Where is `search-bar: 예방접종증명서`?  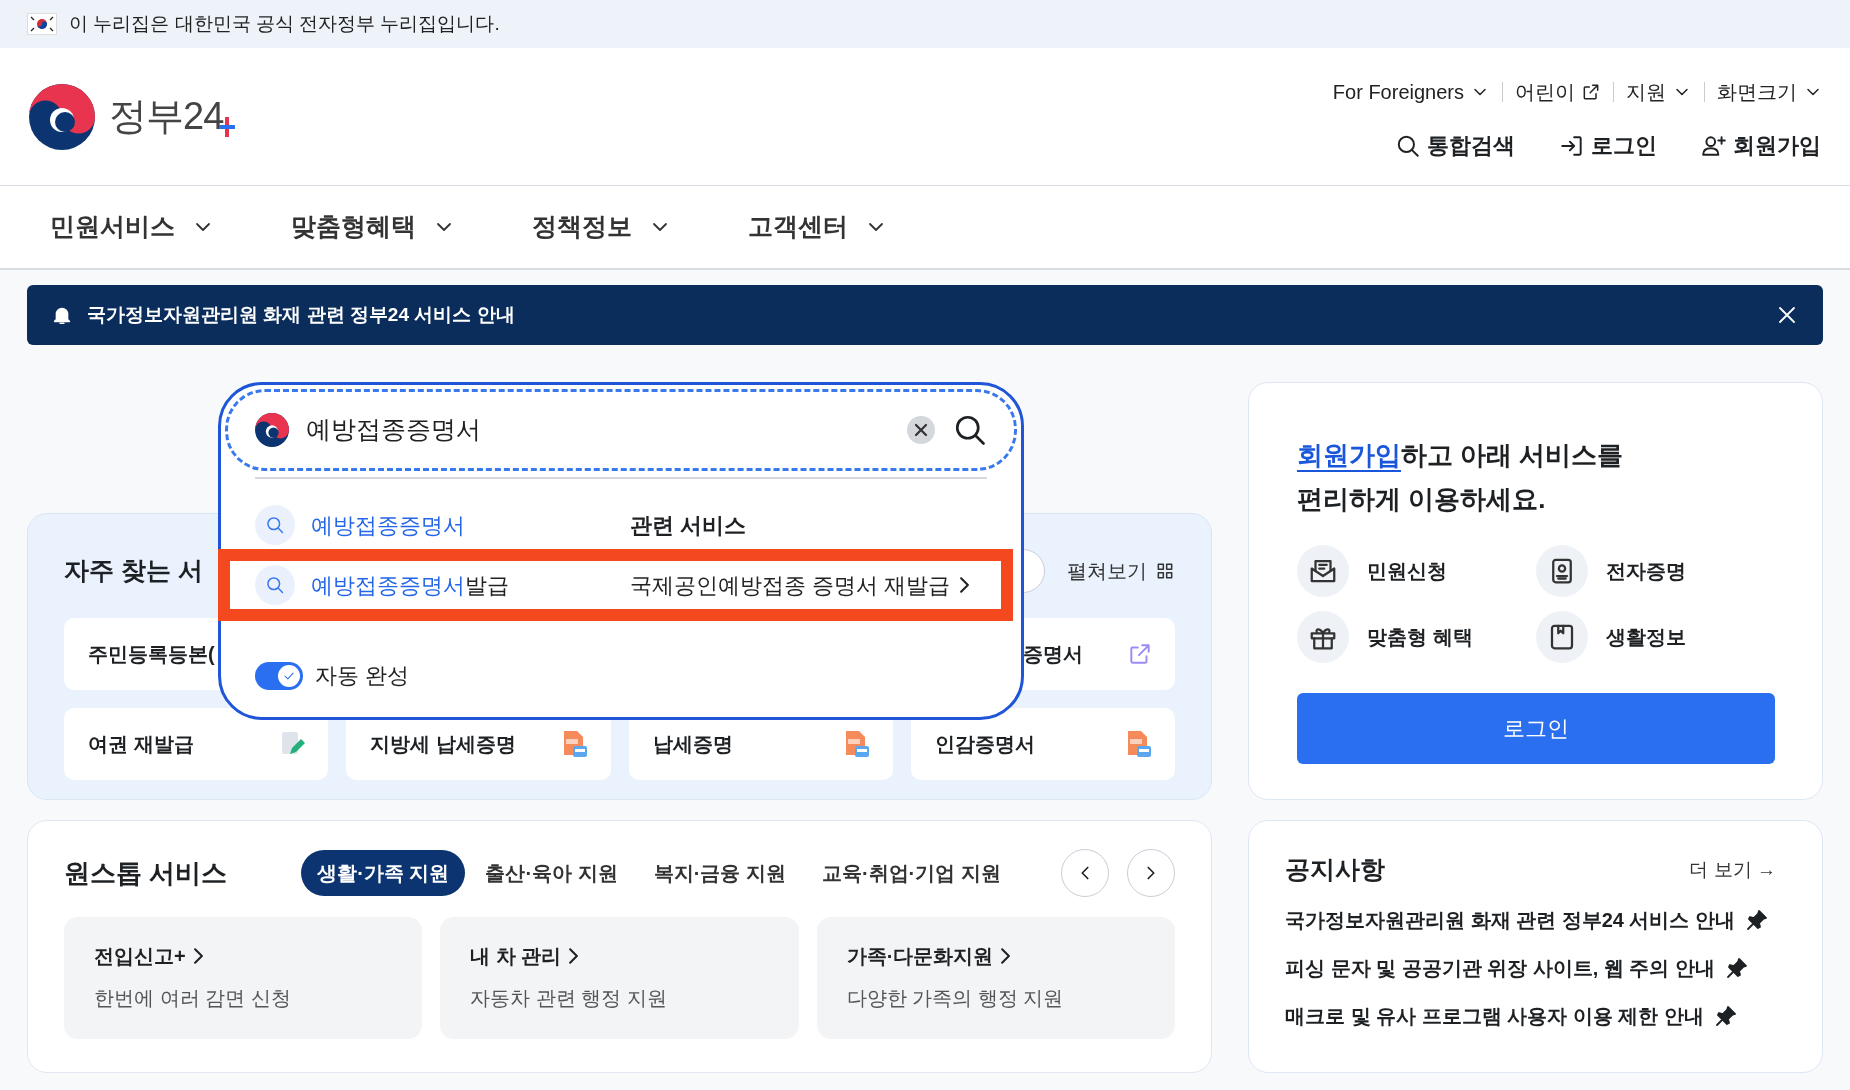
search-bar: 예방접종증명서 is located at coordinates (621, 430).